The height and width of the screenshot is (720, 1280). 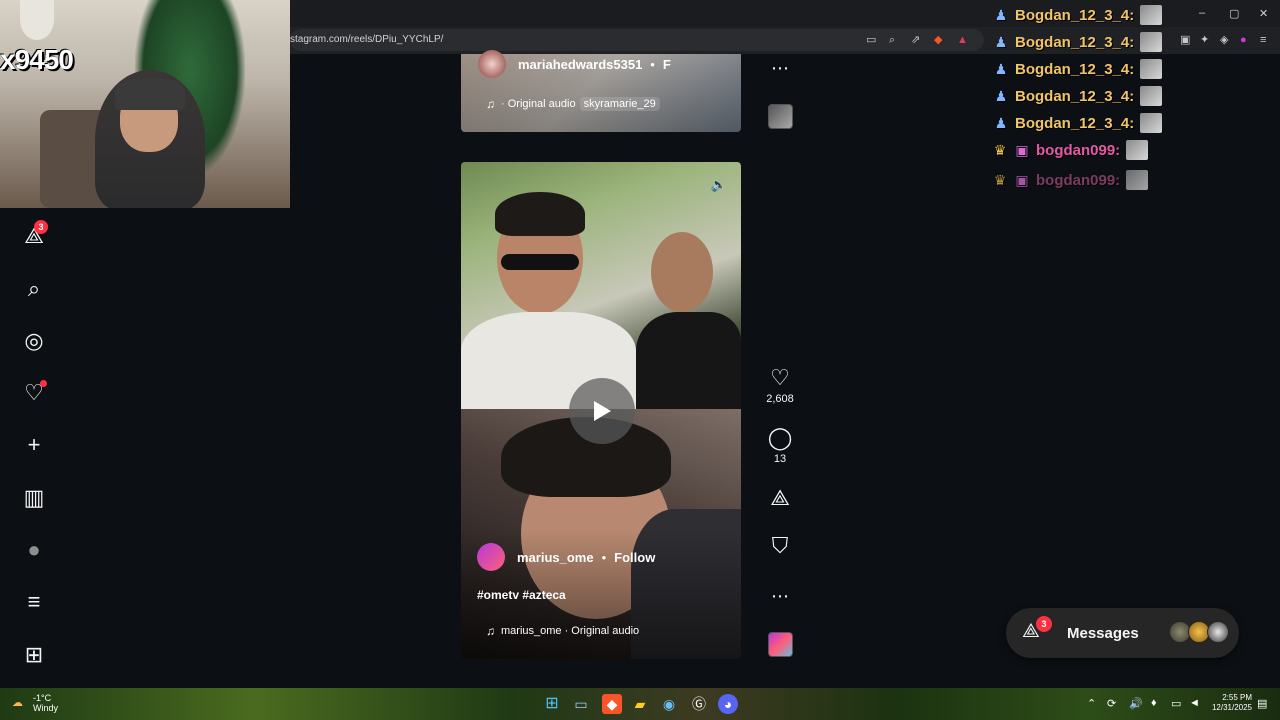 I want to click on crown-badge-icon: ♛, so click(x=1000, y=180).